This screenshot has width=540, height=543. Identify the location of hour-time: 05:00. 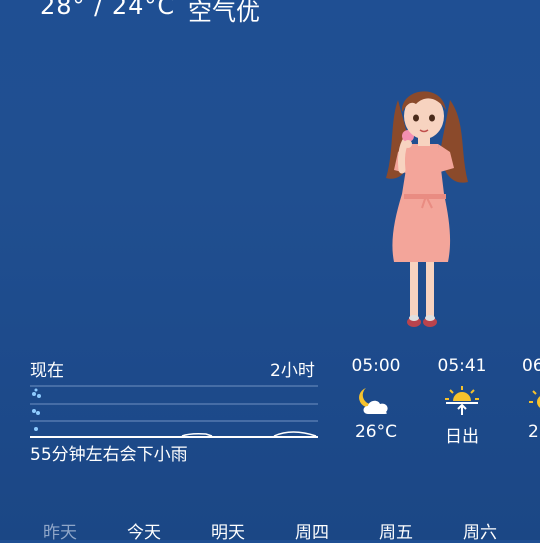
(376, 366).